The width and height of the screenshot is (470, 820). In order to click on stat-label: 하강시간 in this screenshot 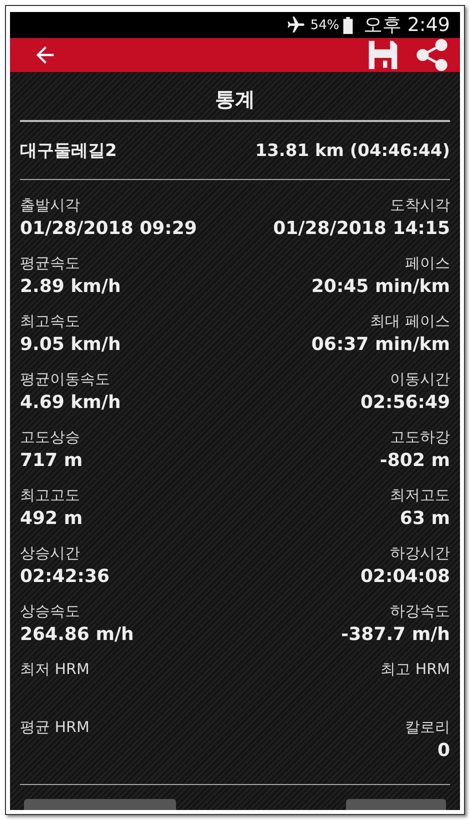, I will do `click(420, 553)`.